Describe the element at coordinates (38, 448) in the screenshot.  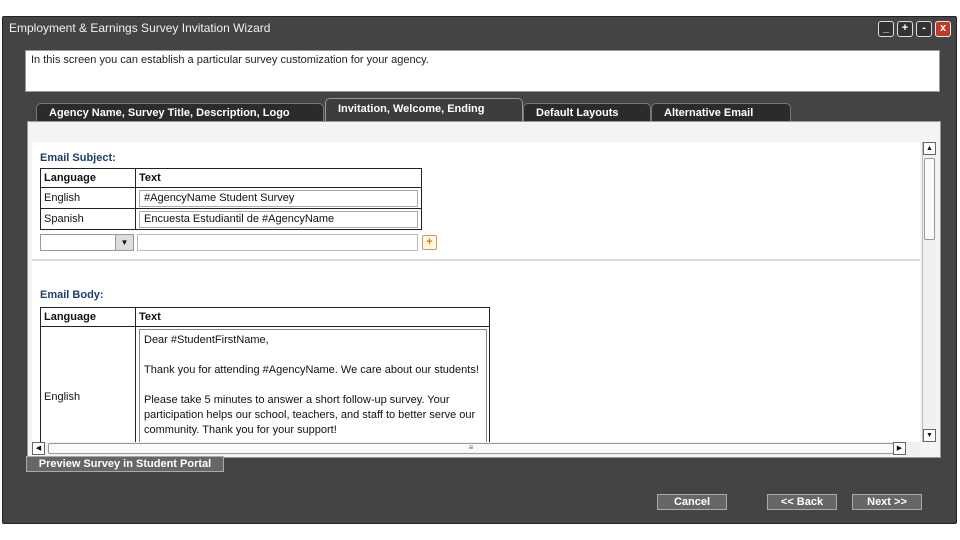
I see `scroll-left-icon: ◀` at that location.